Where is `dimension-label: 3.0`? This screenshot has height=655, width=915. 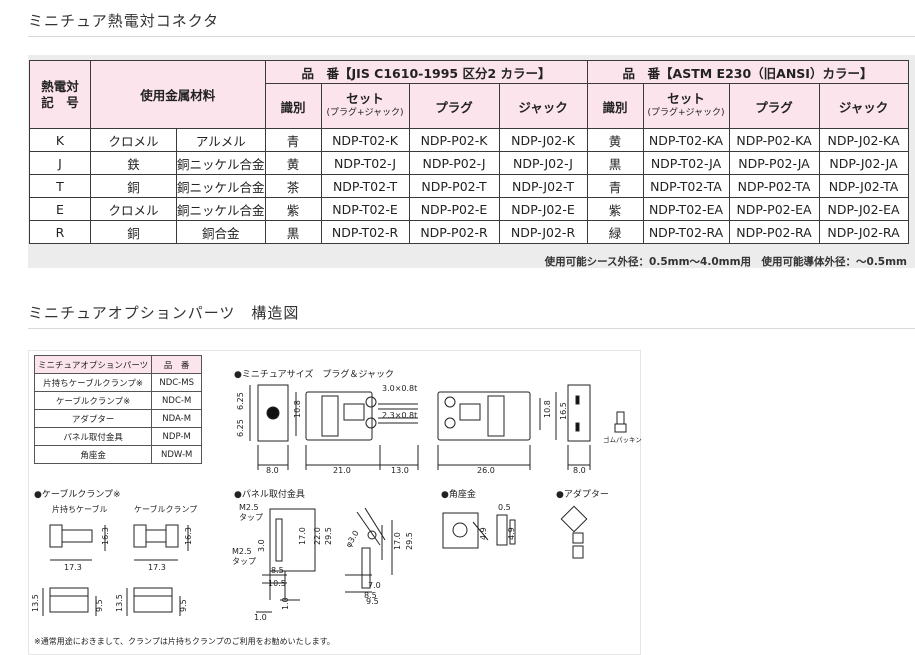
dimension-label: 3.0 is located at coordinates (261, 545).